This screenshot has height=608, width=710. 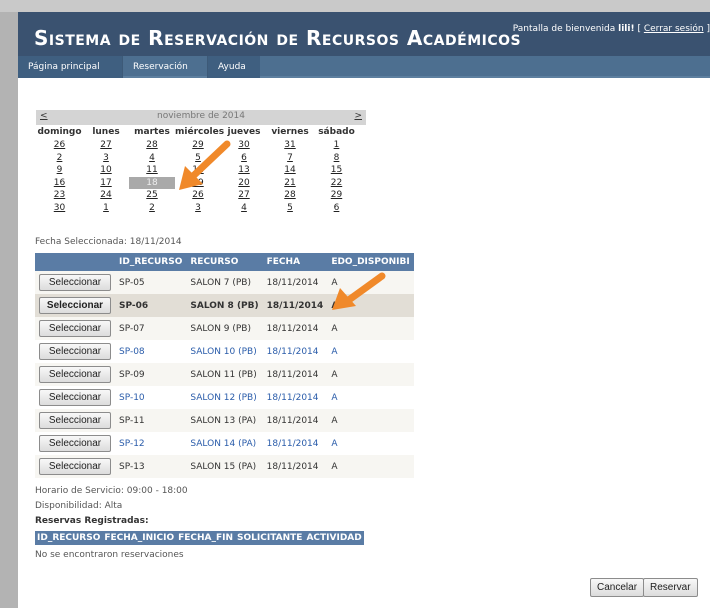 What do you see at coordinates (152, 195) in the screenshot?
I see `calendar-day: 25` at bounding box center [152, 195].